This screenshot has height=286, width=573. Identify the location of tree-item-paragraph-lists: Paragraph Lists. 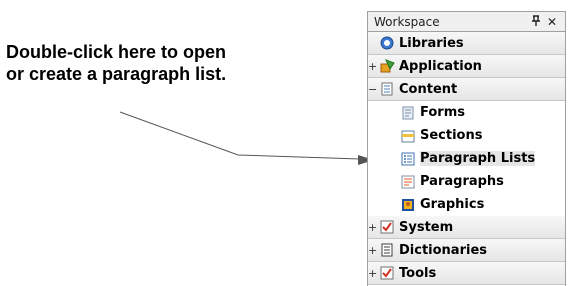
(466, 158).